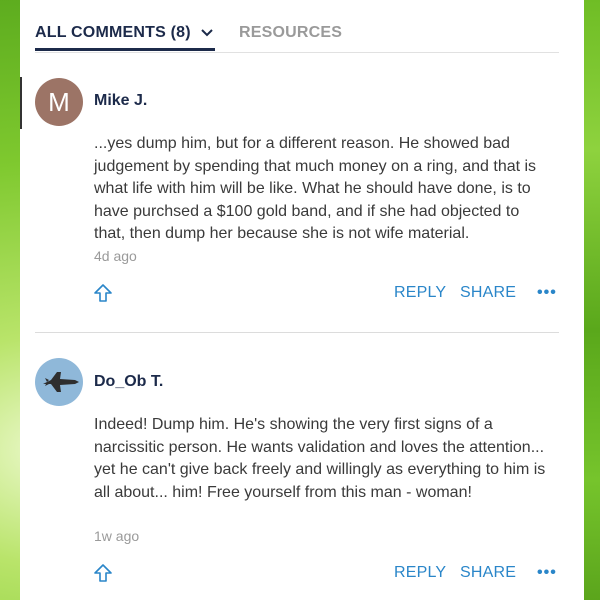 This screenshot has height=600, width=600. What do you see at coordinates (120, 101) in the screenshot?
I see `comment-author: Mike J.` at bounding box center [120, 101].